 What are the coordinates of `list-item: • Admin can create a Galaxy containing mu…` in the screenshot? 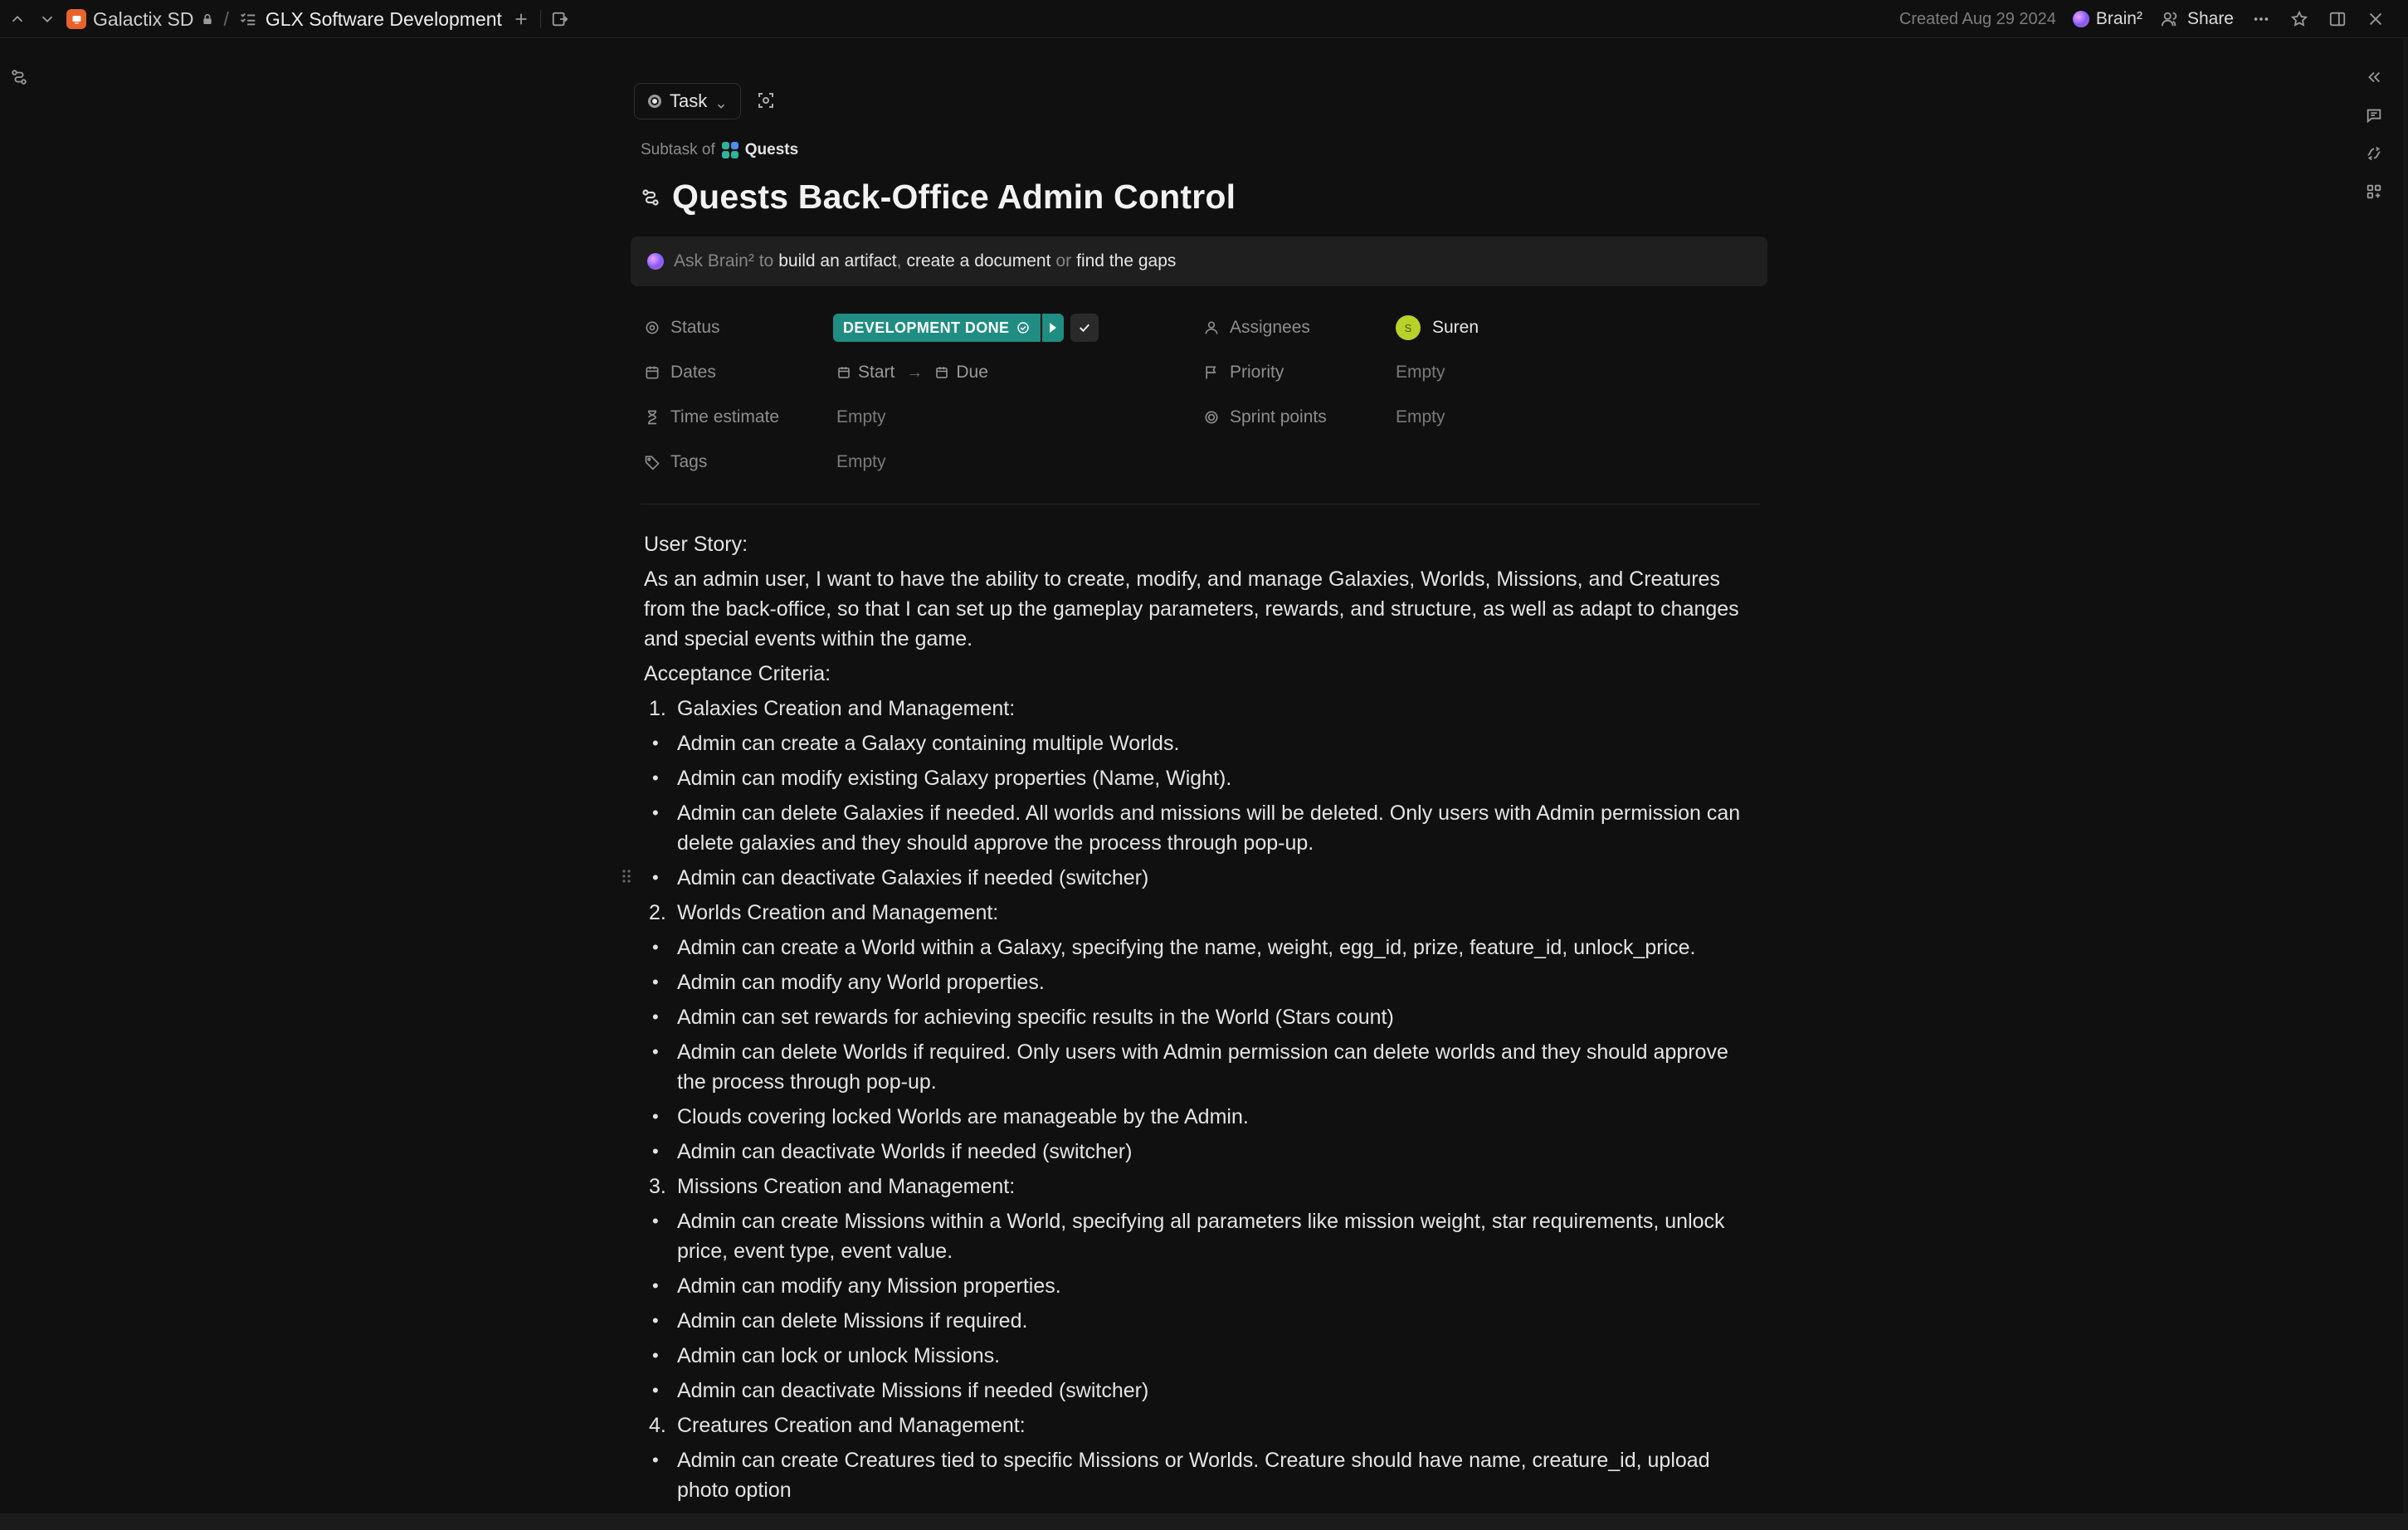 It's located at (916, 743).